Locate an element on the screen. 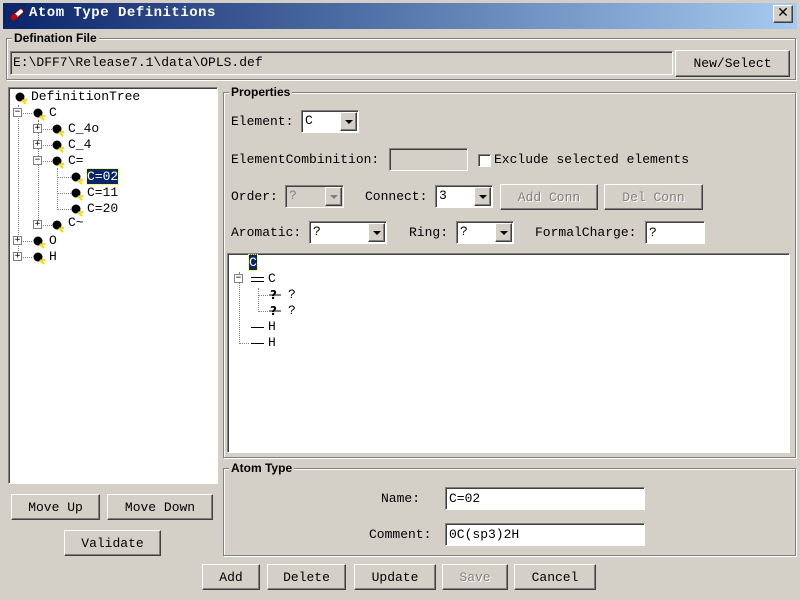  ring-value: ? is located at coordinates (464, 231).